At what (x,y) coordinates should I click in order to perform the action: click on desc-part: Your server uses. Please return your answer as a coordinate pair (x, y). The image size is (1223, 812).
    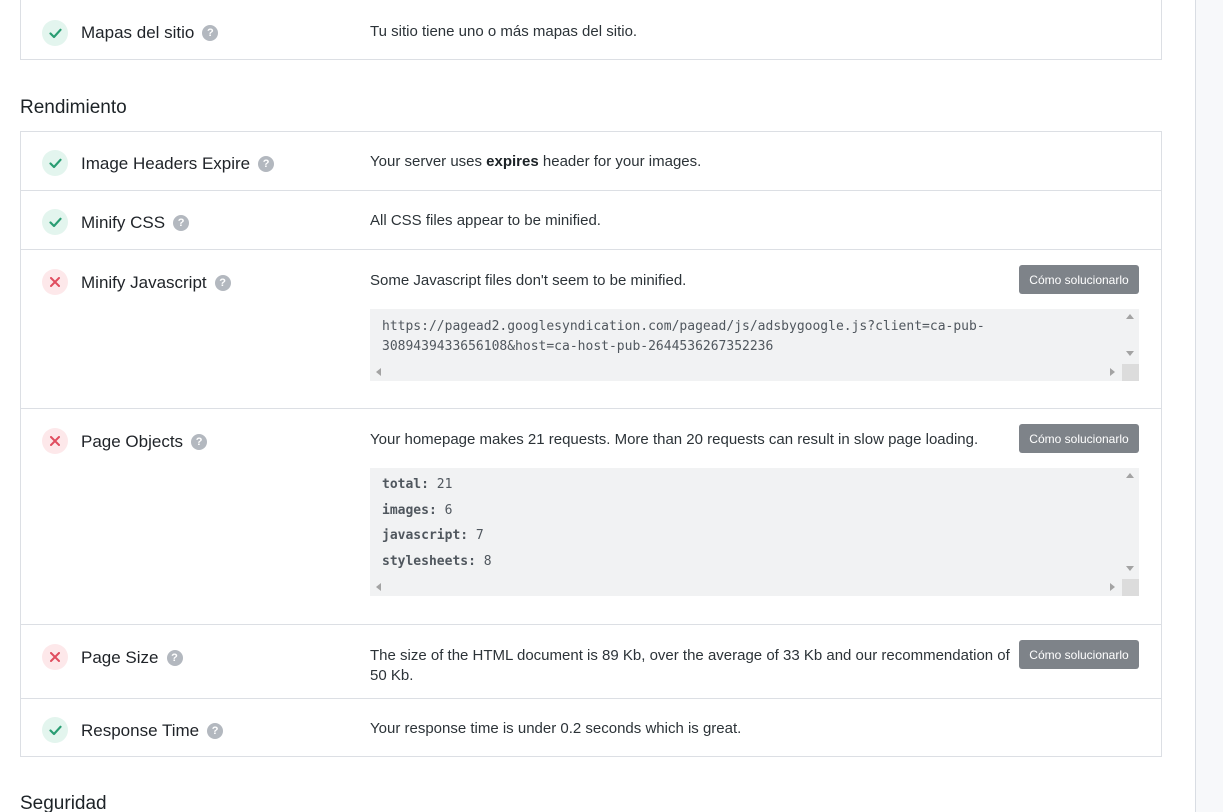
    Looking at the image, I should click on (428, 161).